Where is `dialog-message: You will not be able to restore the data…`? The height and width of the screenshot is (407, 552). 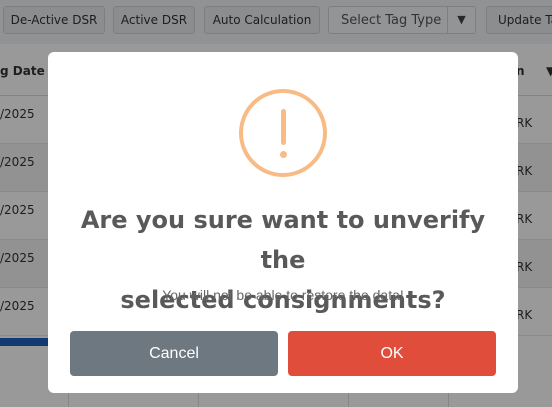
dialog-message: You will not be able to restore the data… is located at coordinates (283, 295).